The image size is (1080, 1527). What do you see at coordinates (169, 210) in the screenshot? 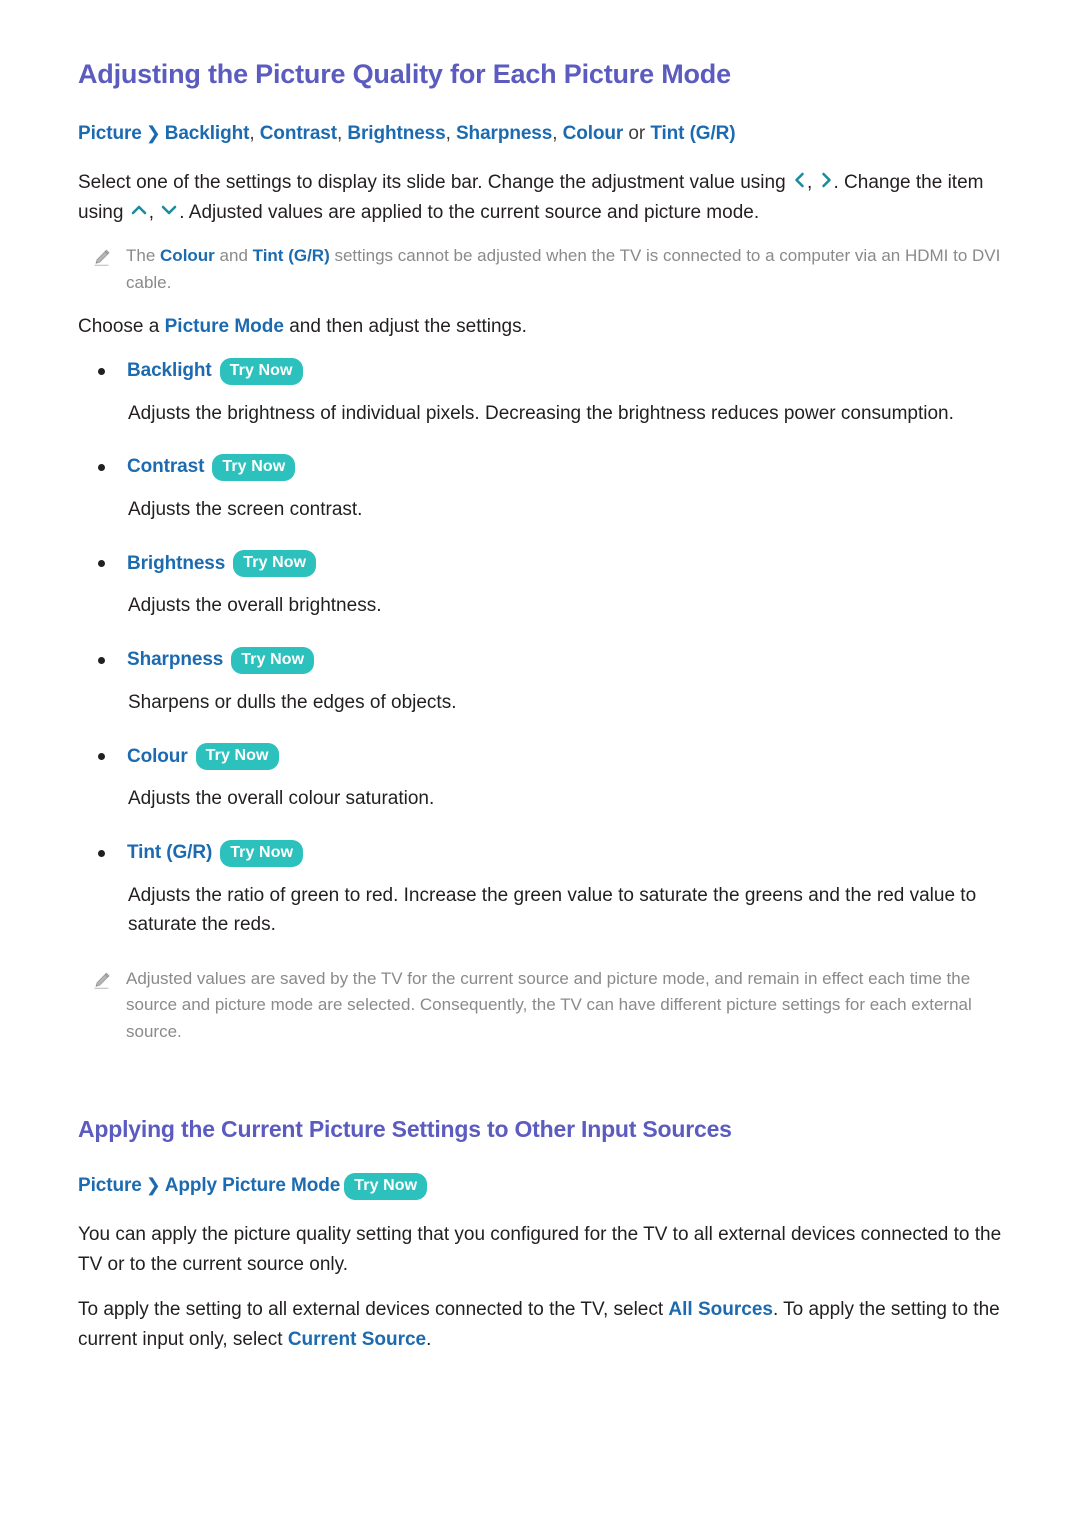
I see `down-chevron-icon` at bounding box center [169, 210].